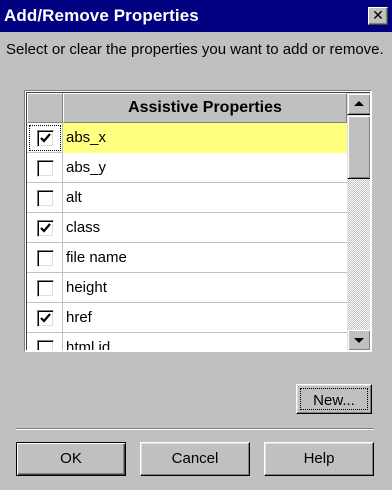  I want to click on chevron-down-icon, so click(359, 340).